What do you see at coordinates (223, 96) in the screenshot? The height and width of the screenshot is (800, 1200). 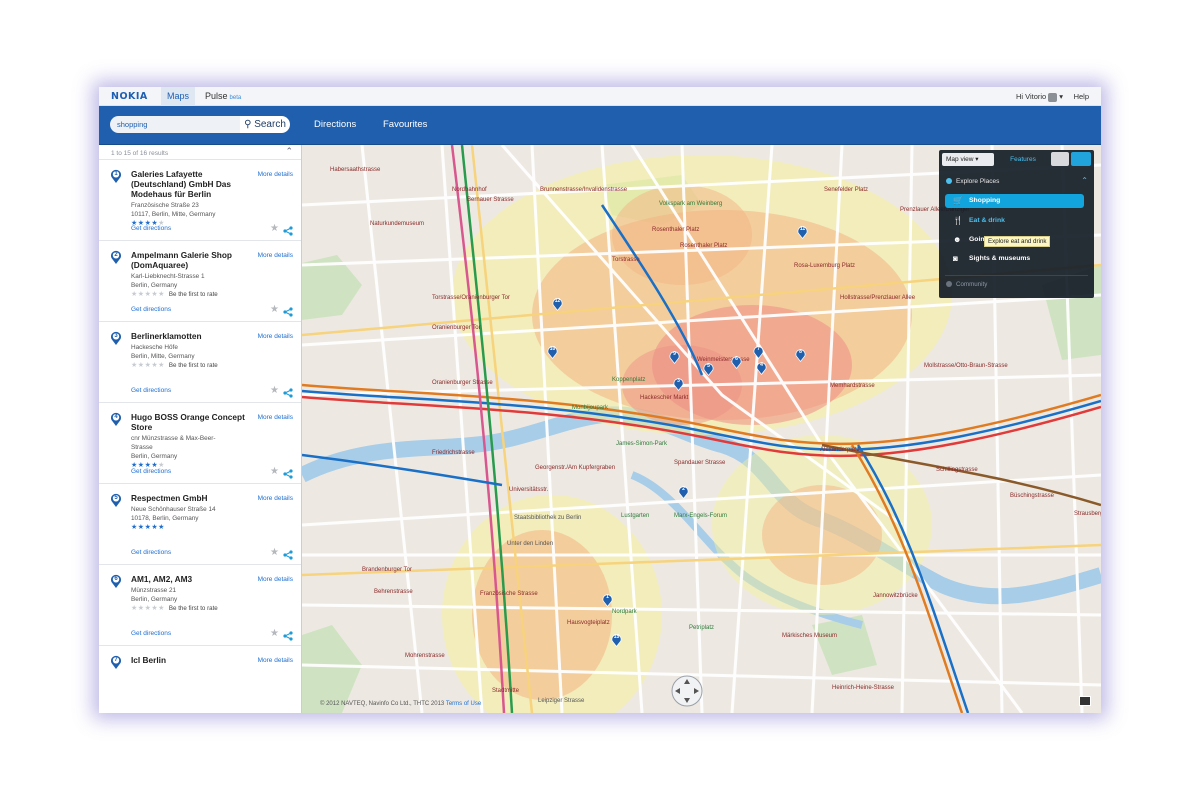 I see `tab-pulse: Pulse beta` at bounding box center [223, 96].